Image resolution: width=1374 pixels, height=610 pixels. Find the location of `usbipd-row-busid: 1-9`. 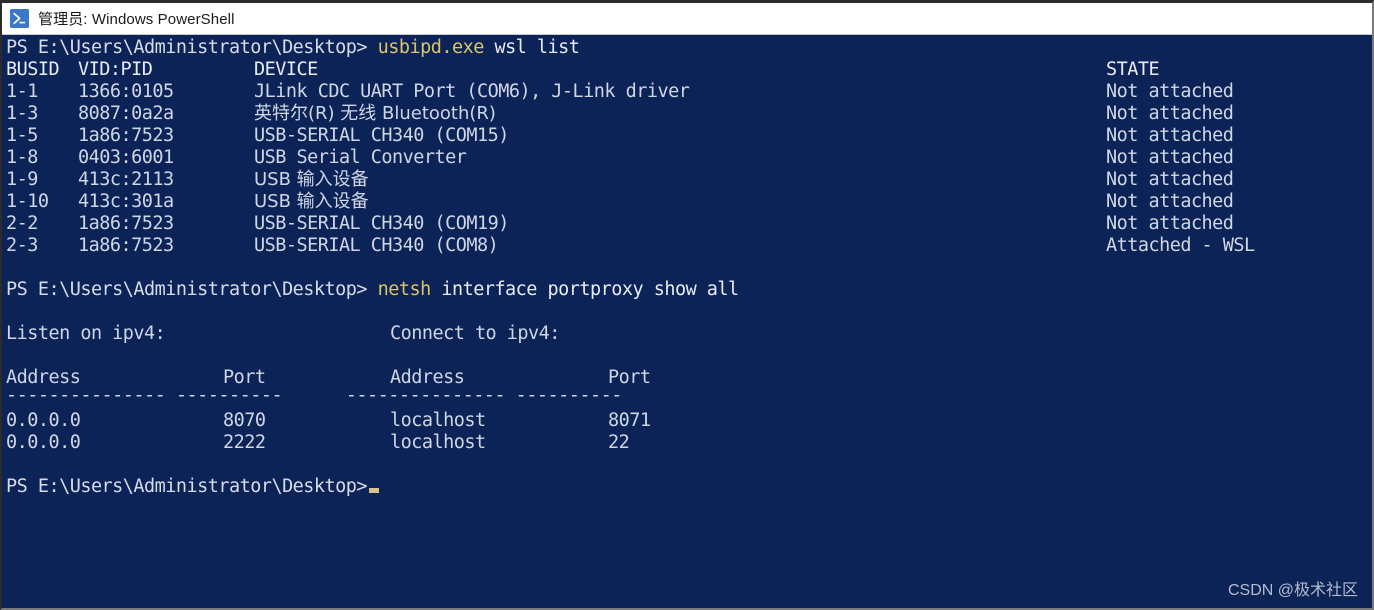

usbipd-row-busid: 1-9 is located at coordinates (22, 179).